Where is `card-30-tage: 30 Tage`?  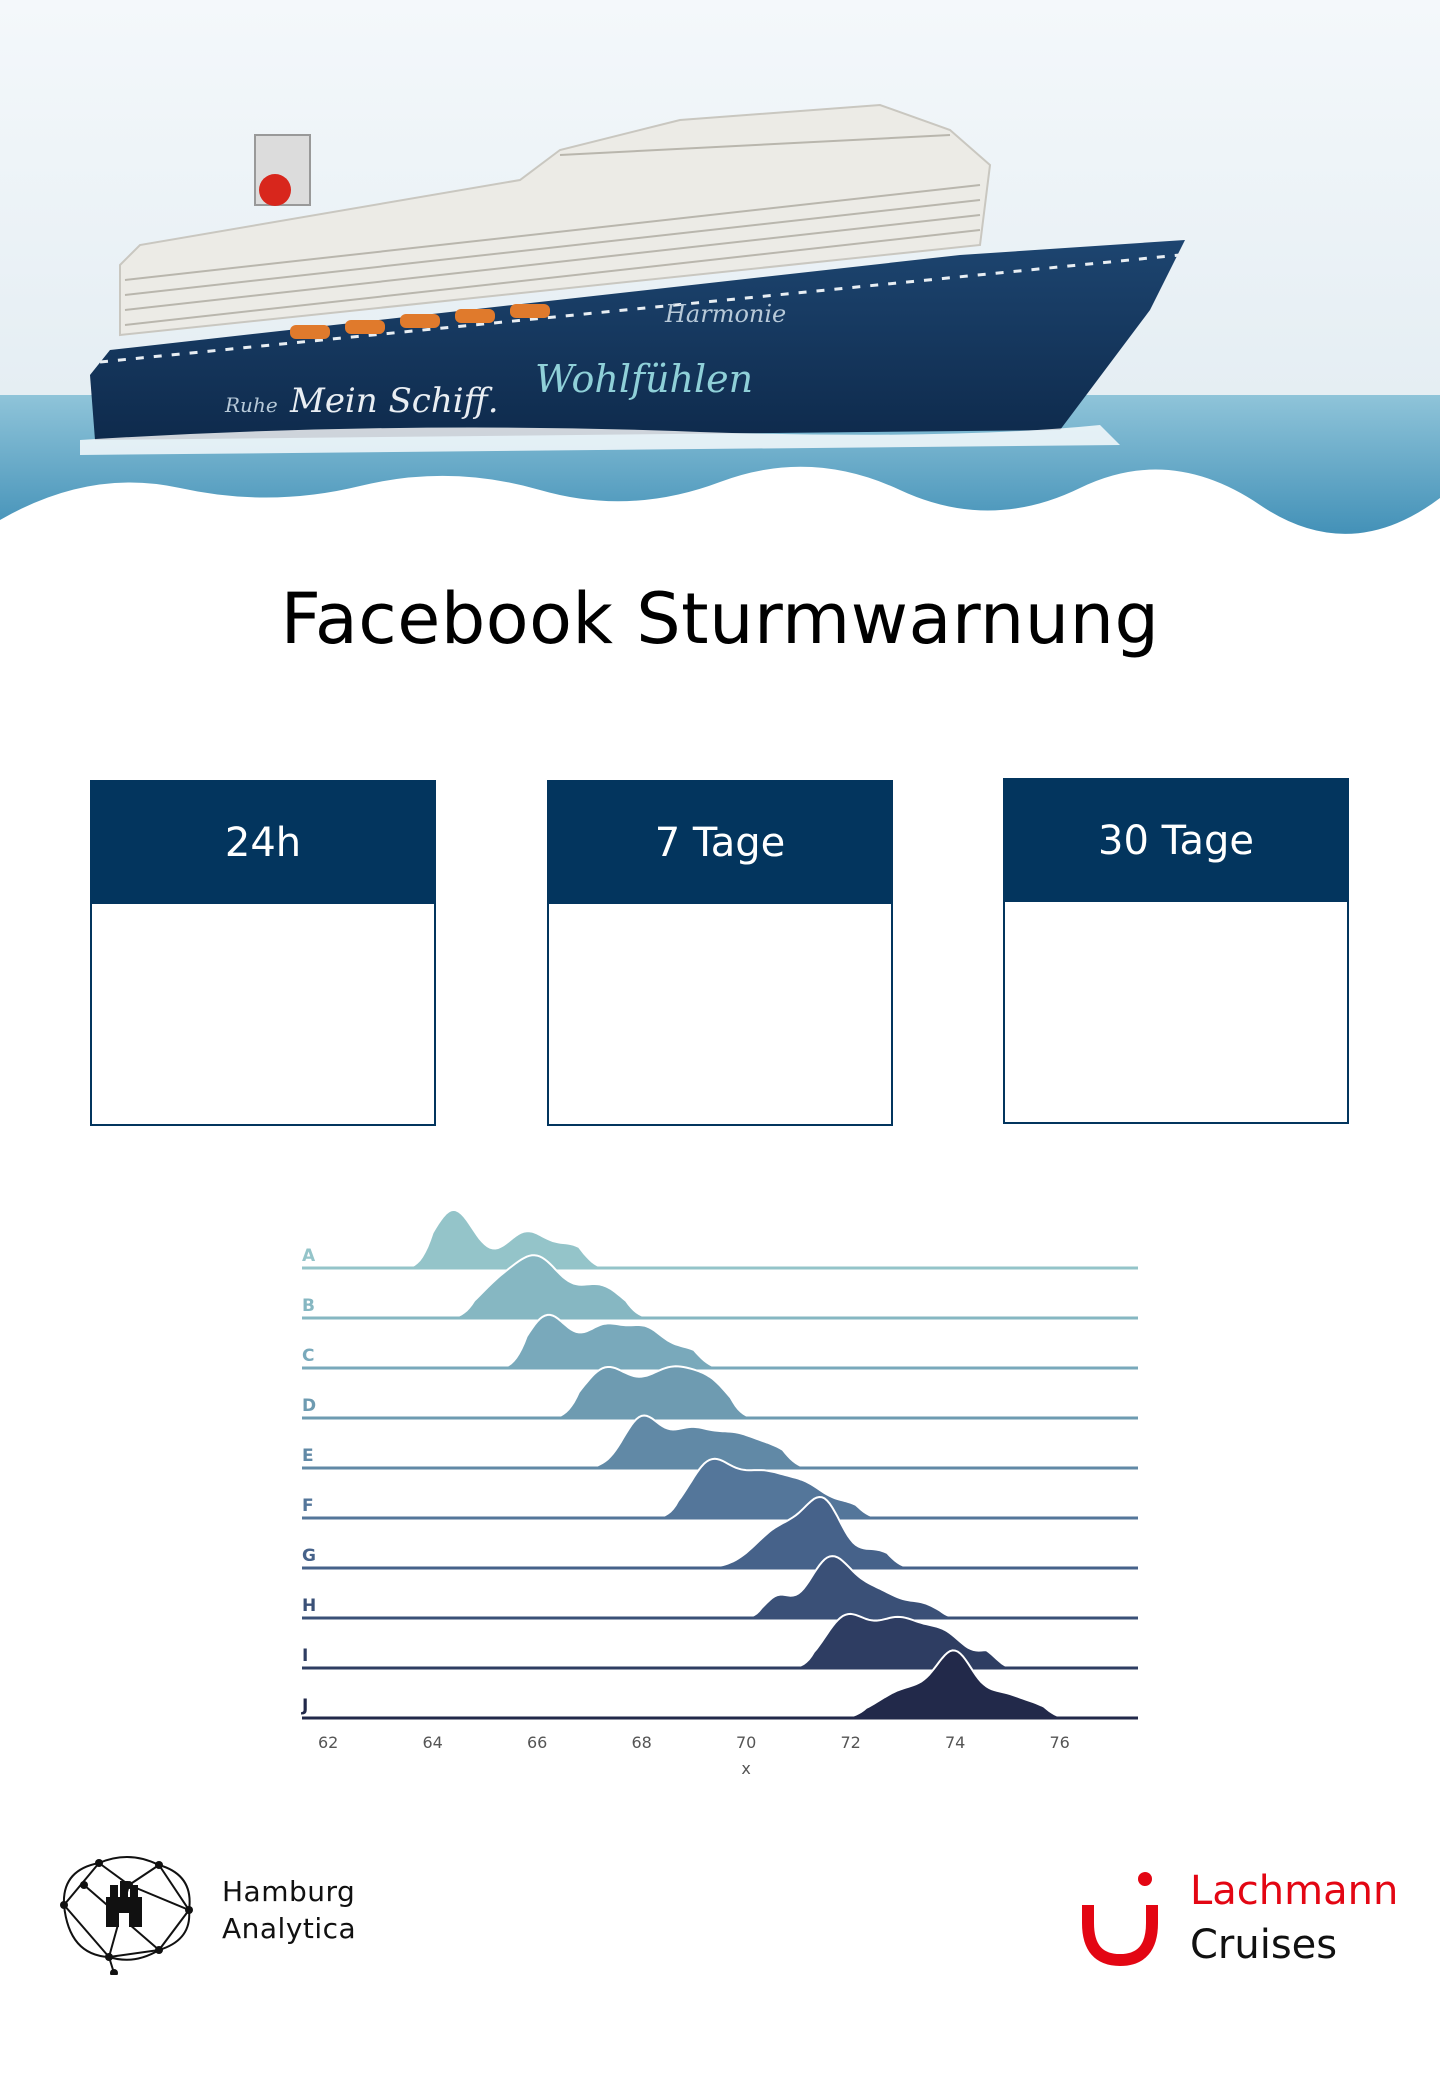 card-30-tage: 30 Tage is located at coordinates (1176, 951).